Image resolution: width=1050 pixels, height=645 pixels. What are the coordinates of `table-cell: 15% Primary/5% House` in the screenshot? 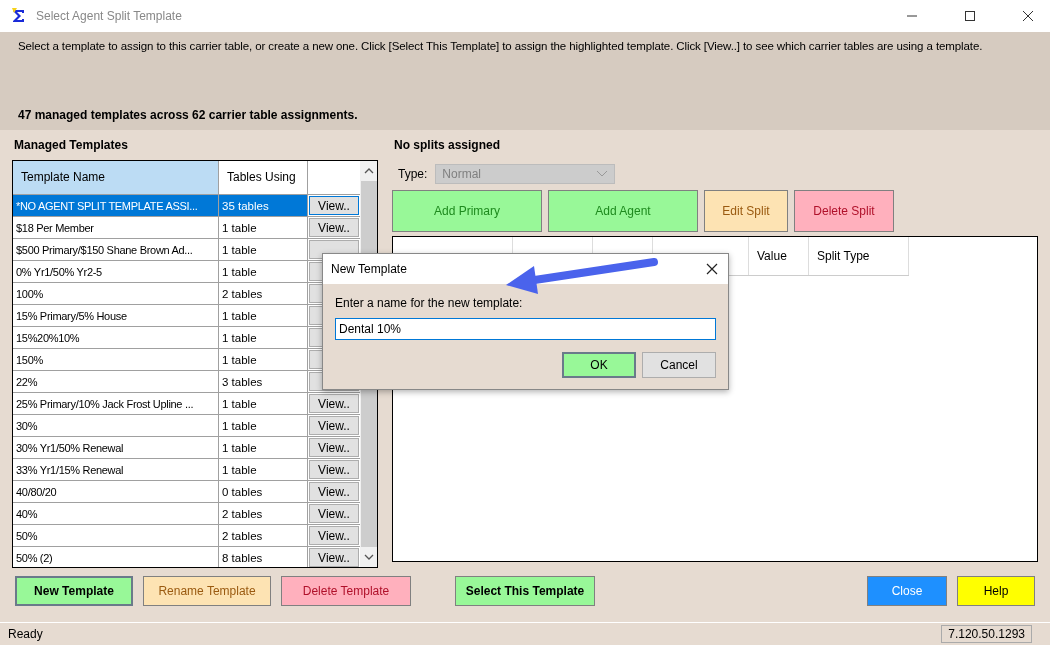 It's located at (116, 315).